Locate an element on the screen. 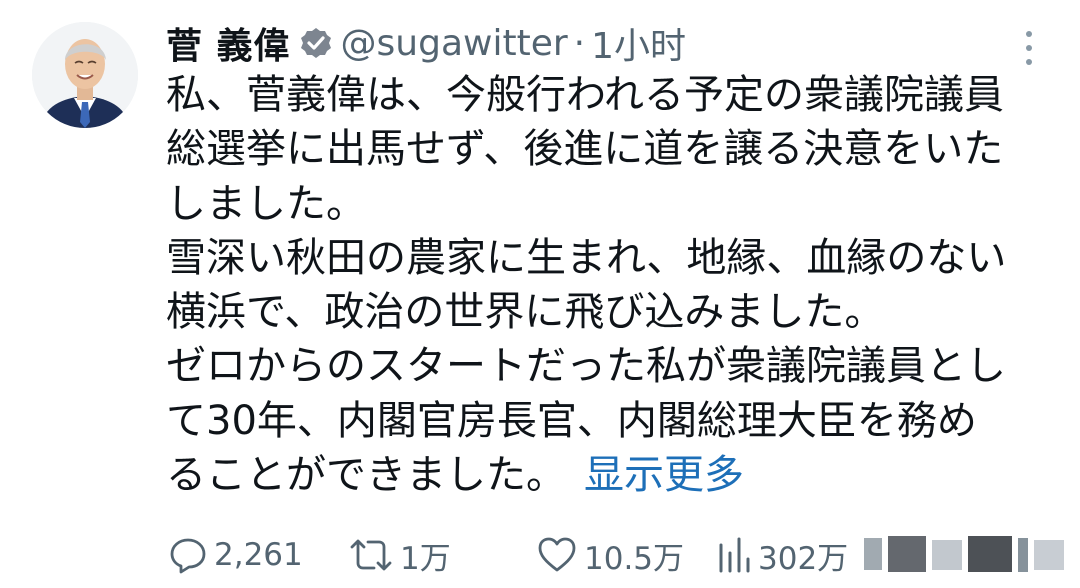 This screenshot has height=588, width=1080. reply-button: 2,261 is located at coordinates (235, 555).